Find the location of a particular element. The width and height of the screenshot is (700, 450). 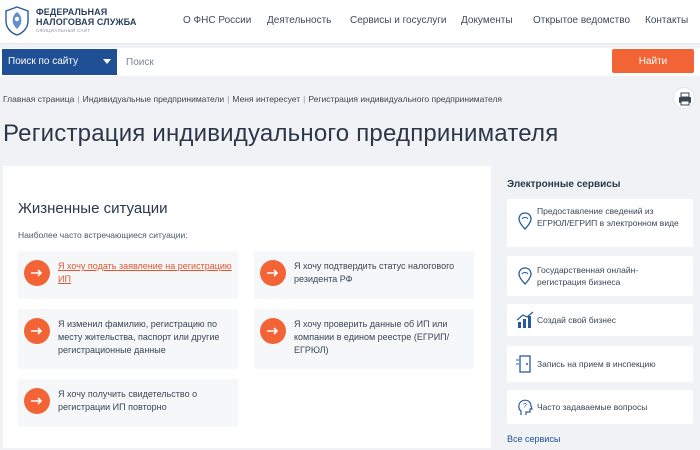

sidebar-title: Электронные сервисы is located at coordinates (564, 184).